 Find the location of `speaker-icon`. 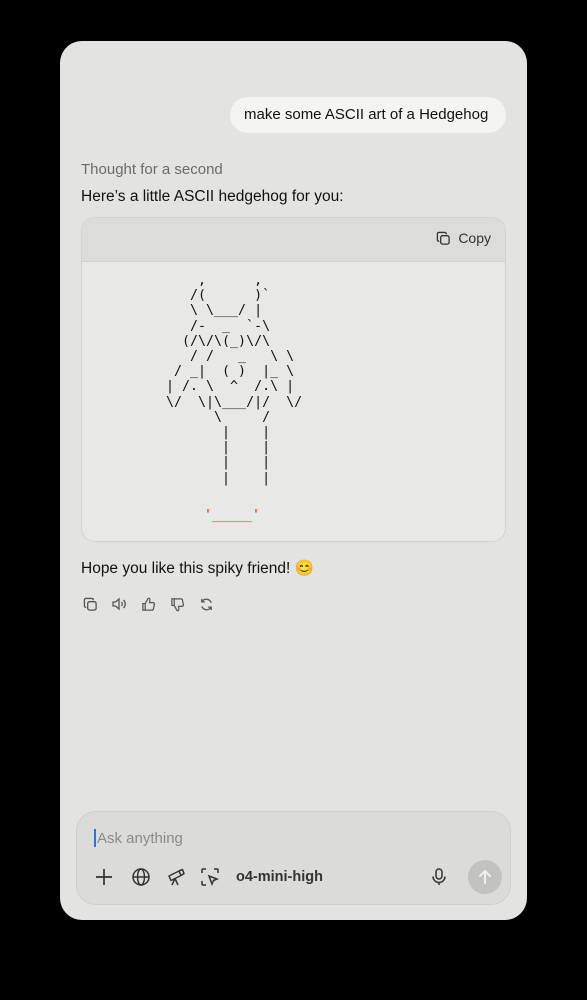

speaker-icon is located at coordinates (119, 604).